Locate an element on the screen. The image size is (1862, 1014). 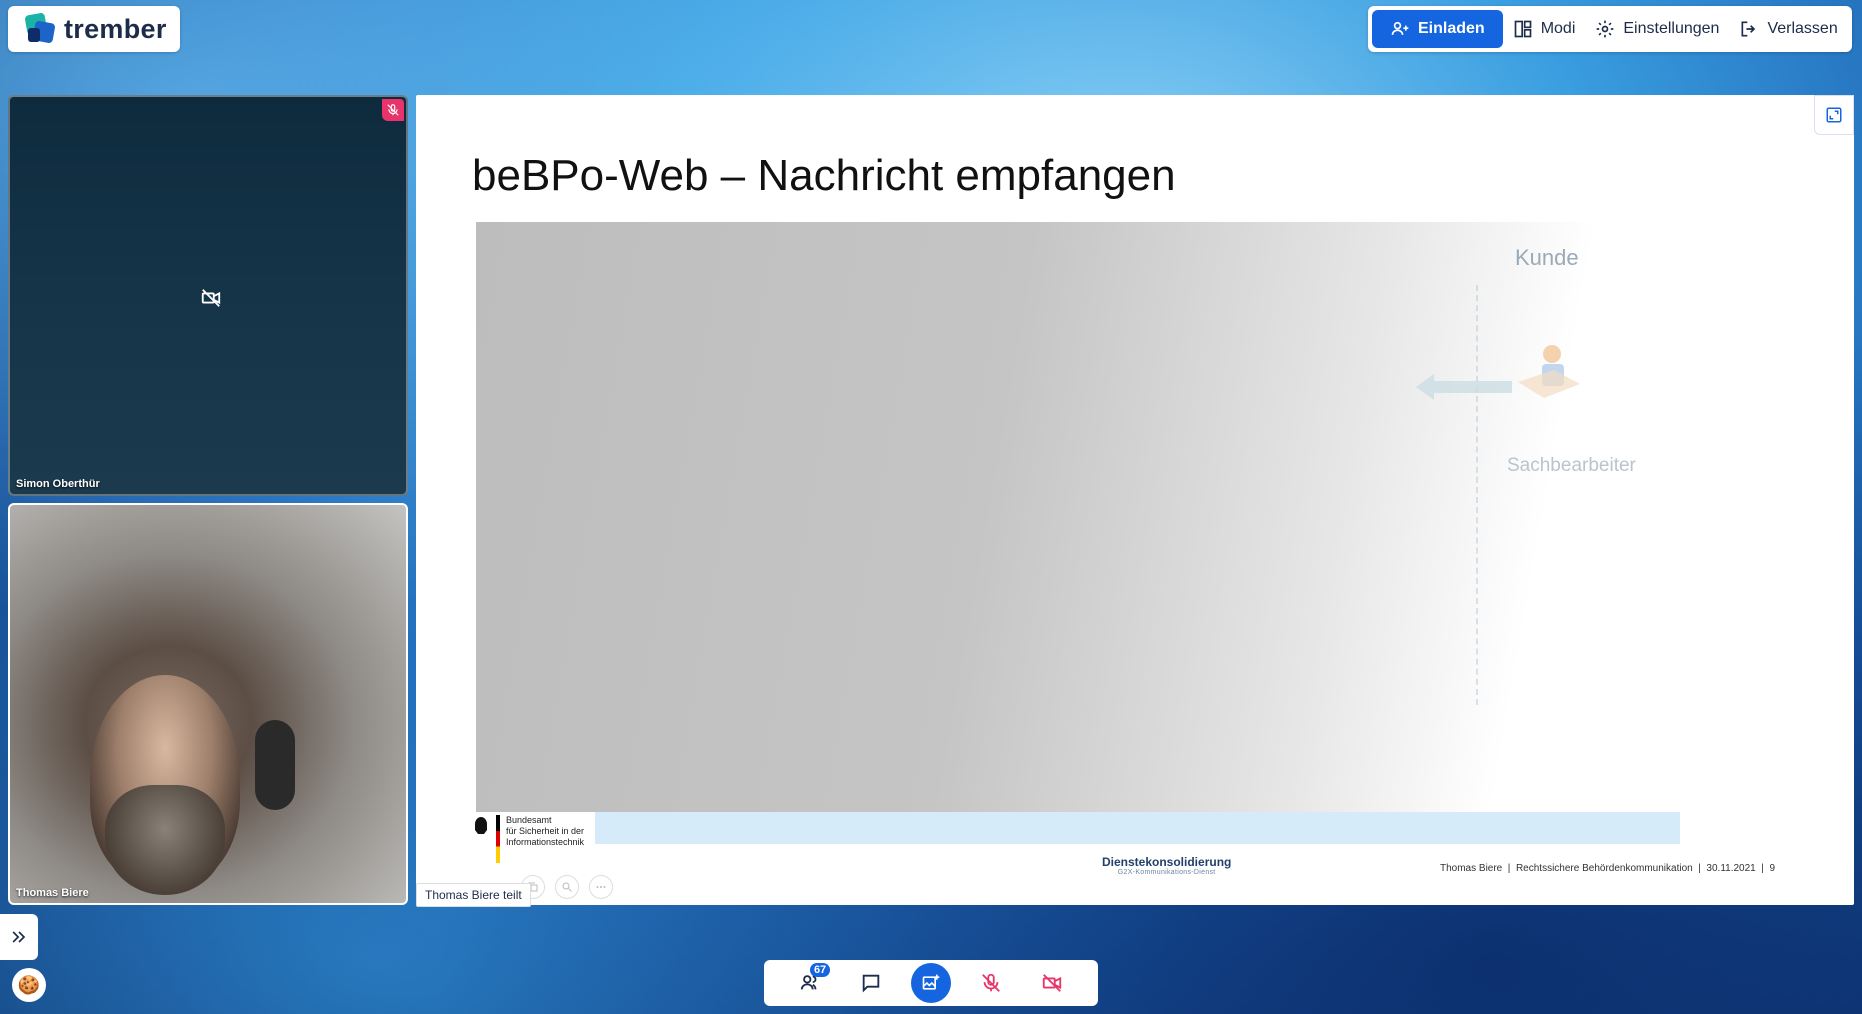
headset is located at coordinates (275, 765).